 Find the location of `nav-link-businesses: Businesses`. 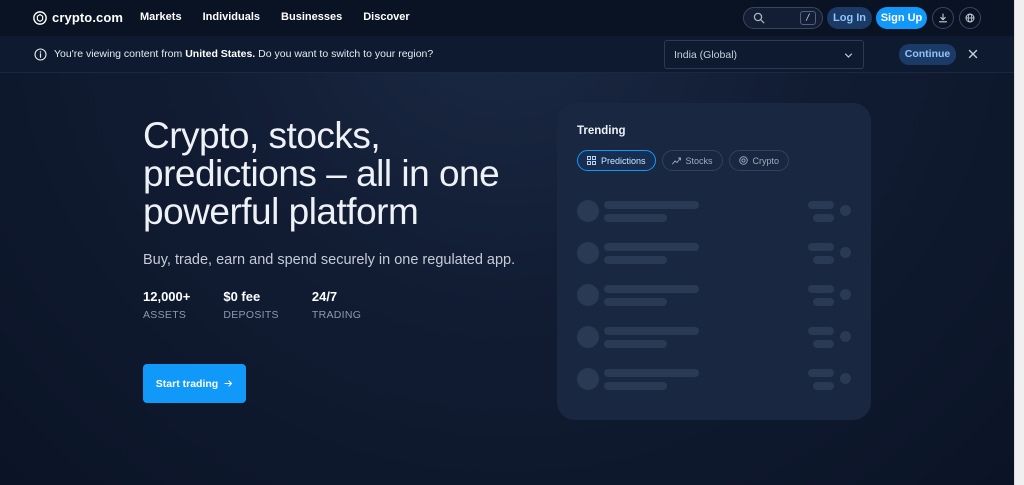

nav-link-businesses: Businesses is located at coordinates (311, 17).